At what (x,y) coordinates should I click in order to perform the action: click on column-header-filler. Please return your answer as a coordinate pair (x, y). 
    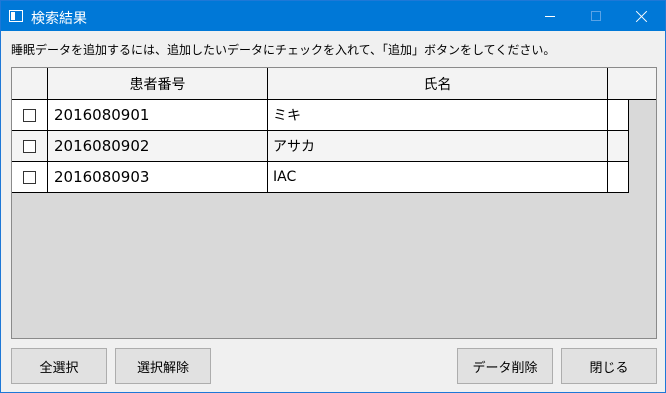
    Looking at the image, I should click on (632, 83).